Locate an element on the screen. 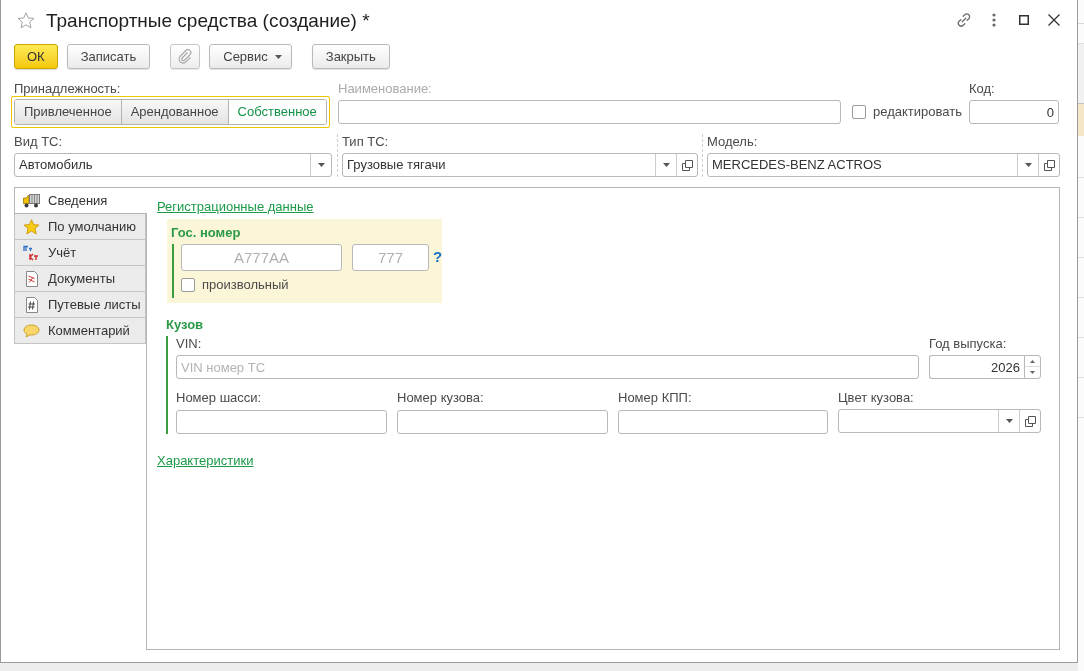 The width and height of the screenshot is (1084, 671). checkbox-label: редактировать is located at coordinates (917, 112).